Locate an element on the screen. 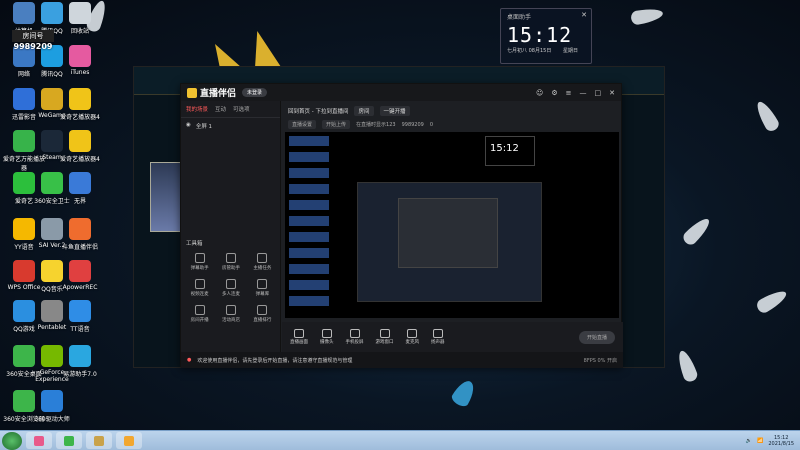 This screenshot has width=800, height=450. desktop-icon: 回收站 is located at coordinates (80, 18).